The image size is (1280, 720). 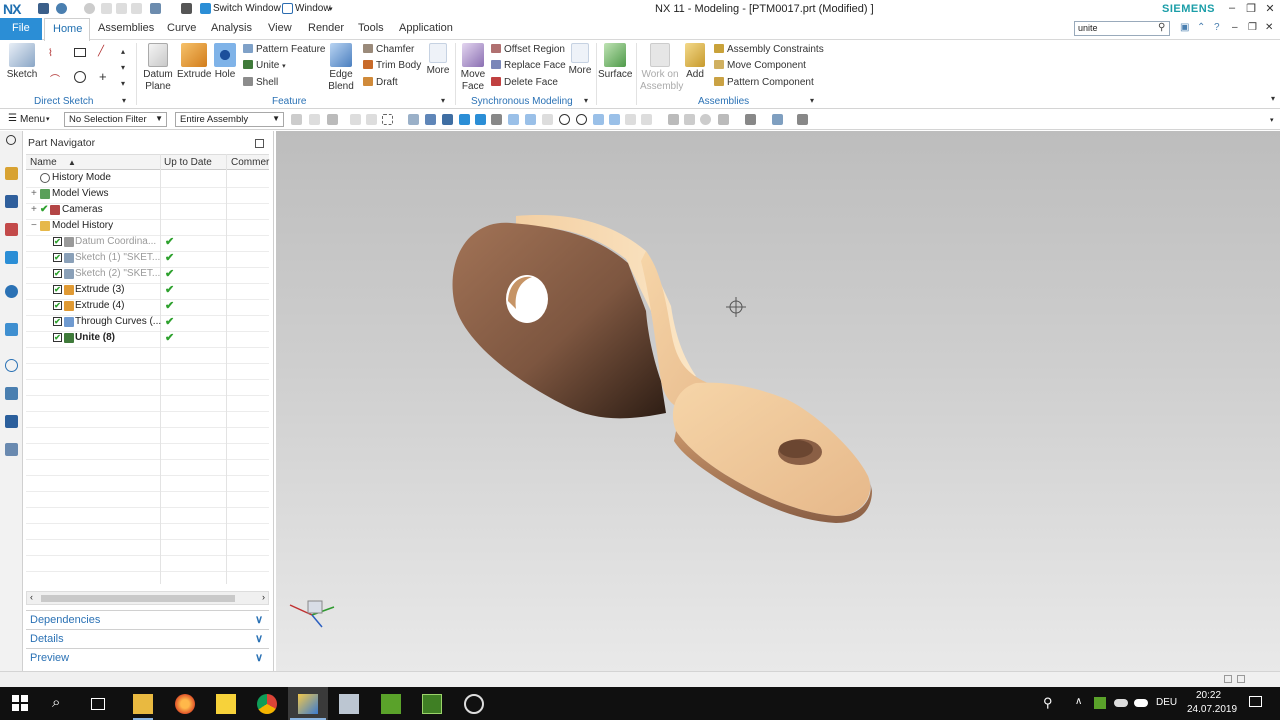 What do you see at coordinates (750, 119) in the screenshot?
I see `render-style-icon` at bounding box center [750, 119].